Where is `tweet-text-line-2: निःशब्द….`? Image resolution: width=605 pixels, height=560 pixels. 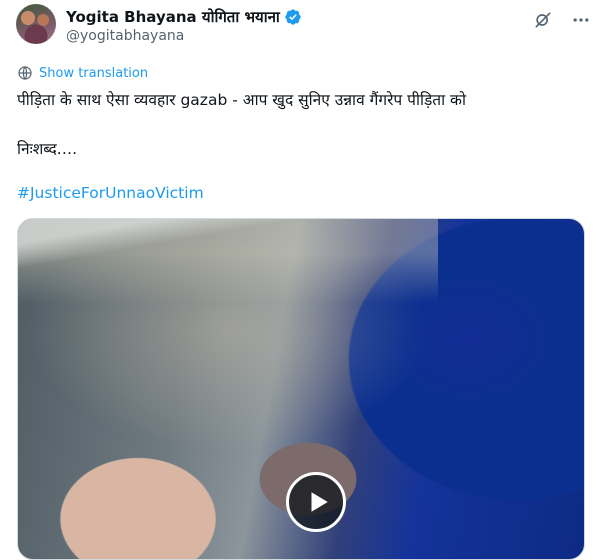 tweet-text-line-2: निःशब्द…. is located at coordinates (47, 149).